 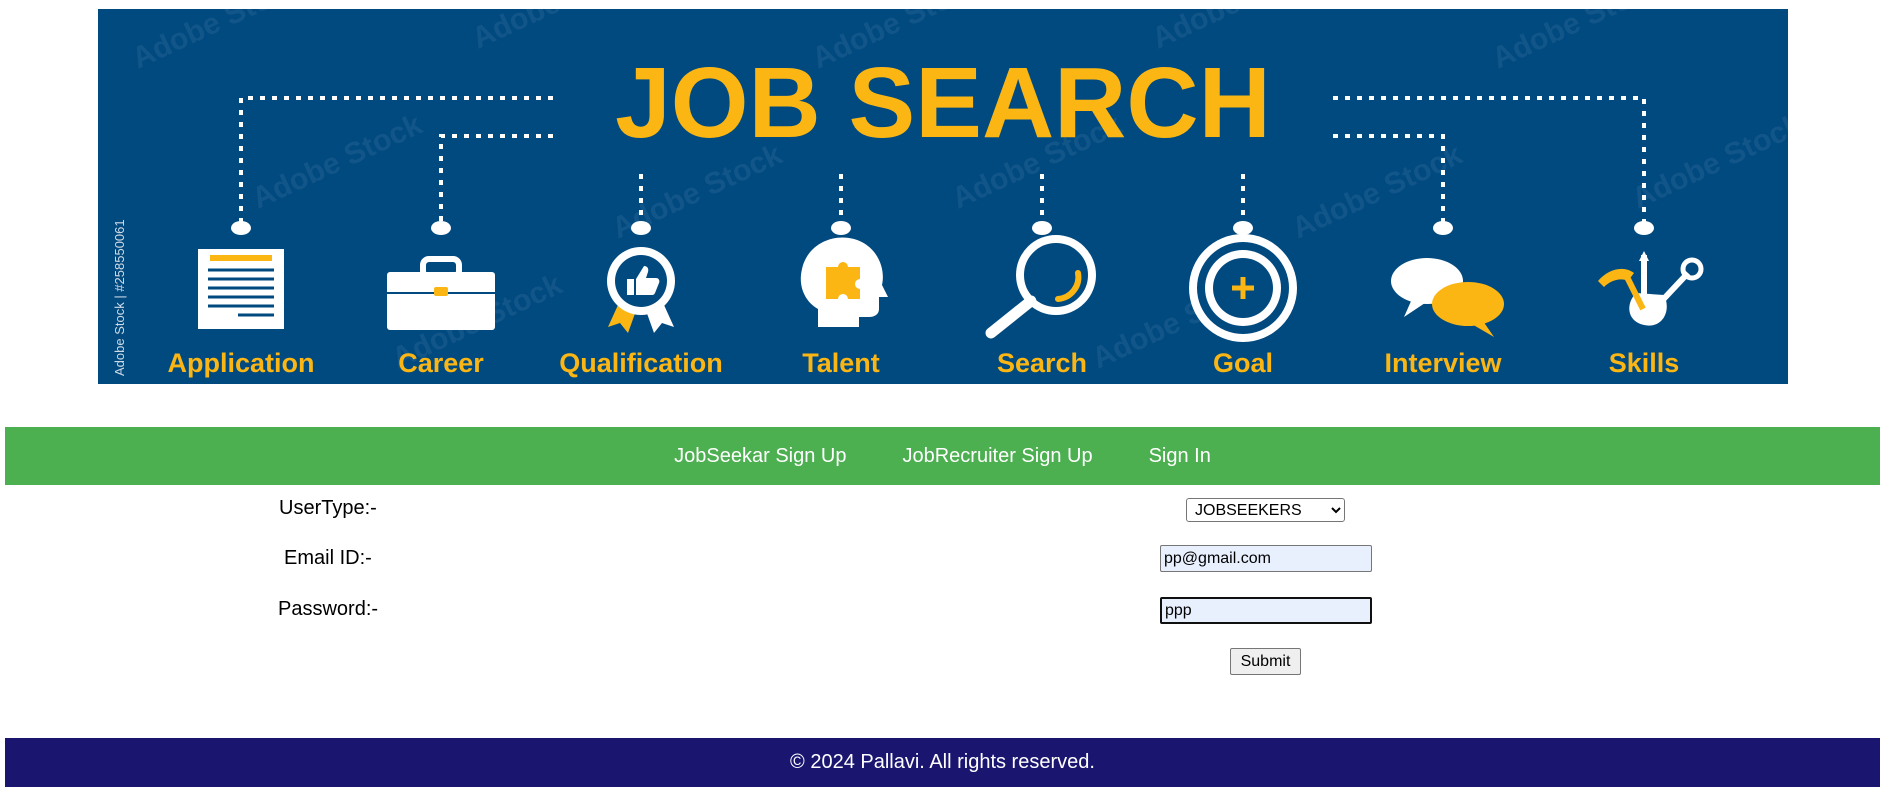 I want to click on usertype-select: JOBSEEKERS, so click(x=1265, y=510).